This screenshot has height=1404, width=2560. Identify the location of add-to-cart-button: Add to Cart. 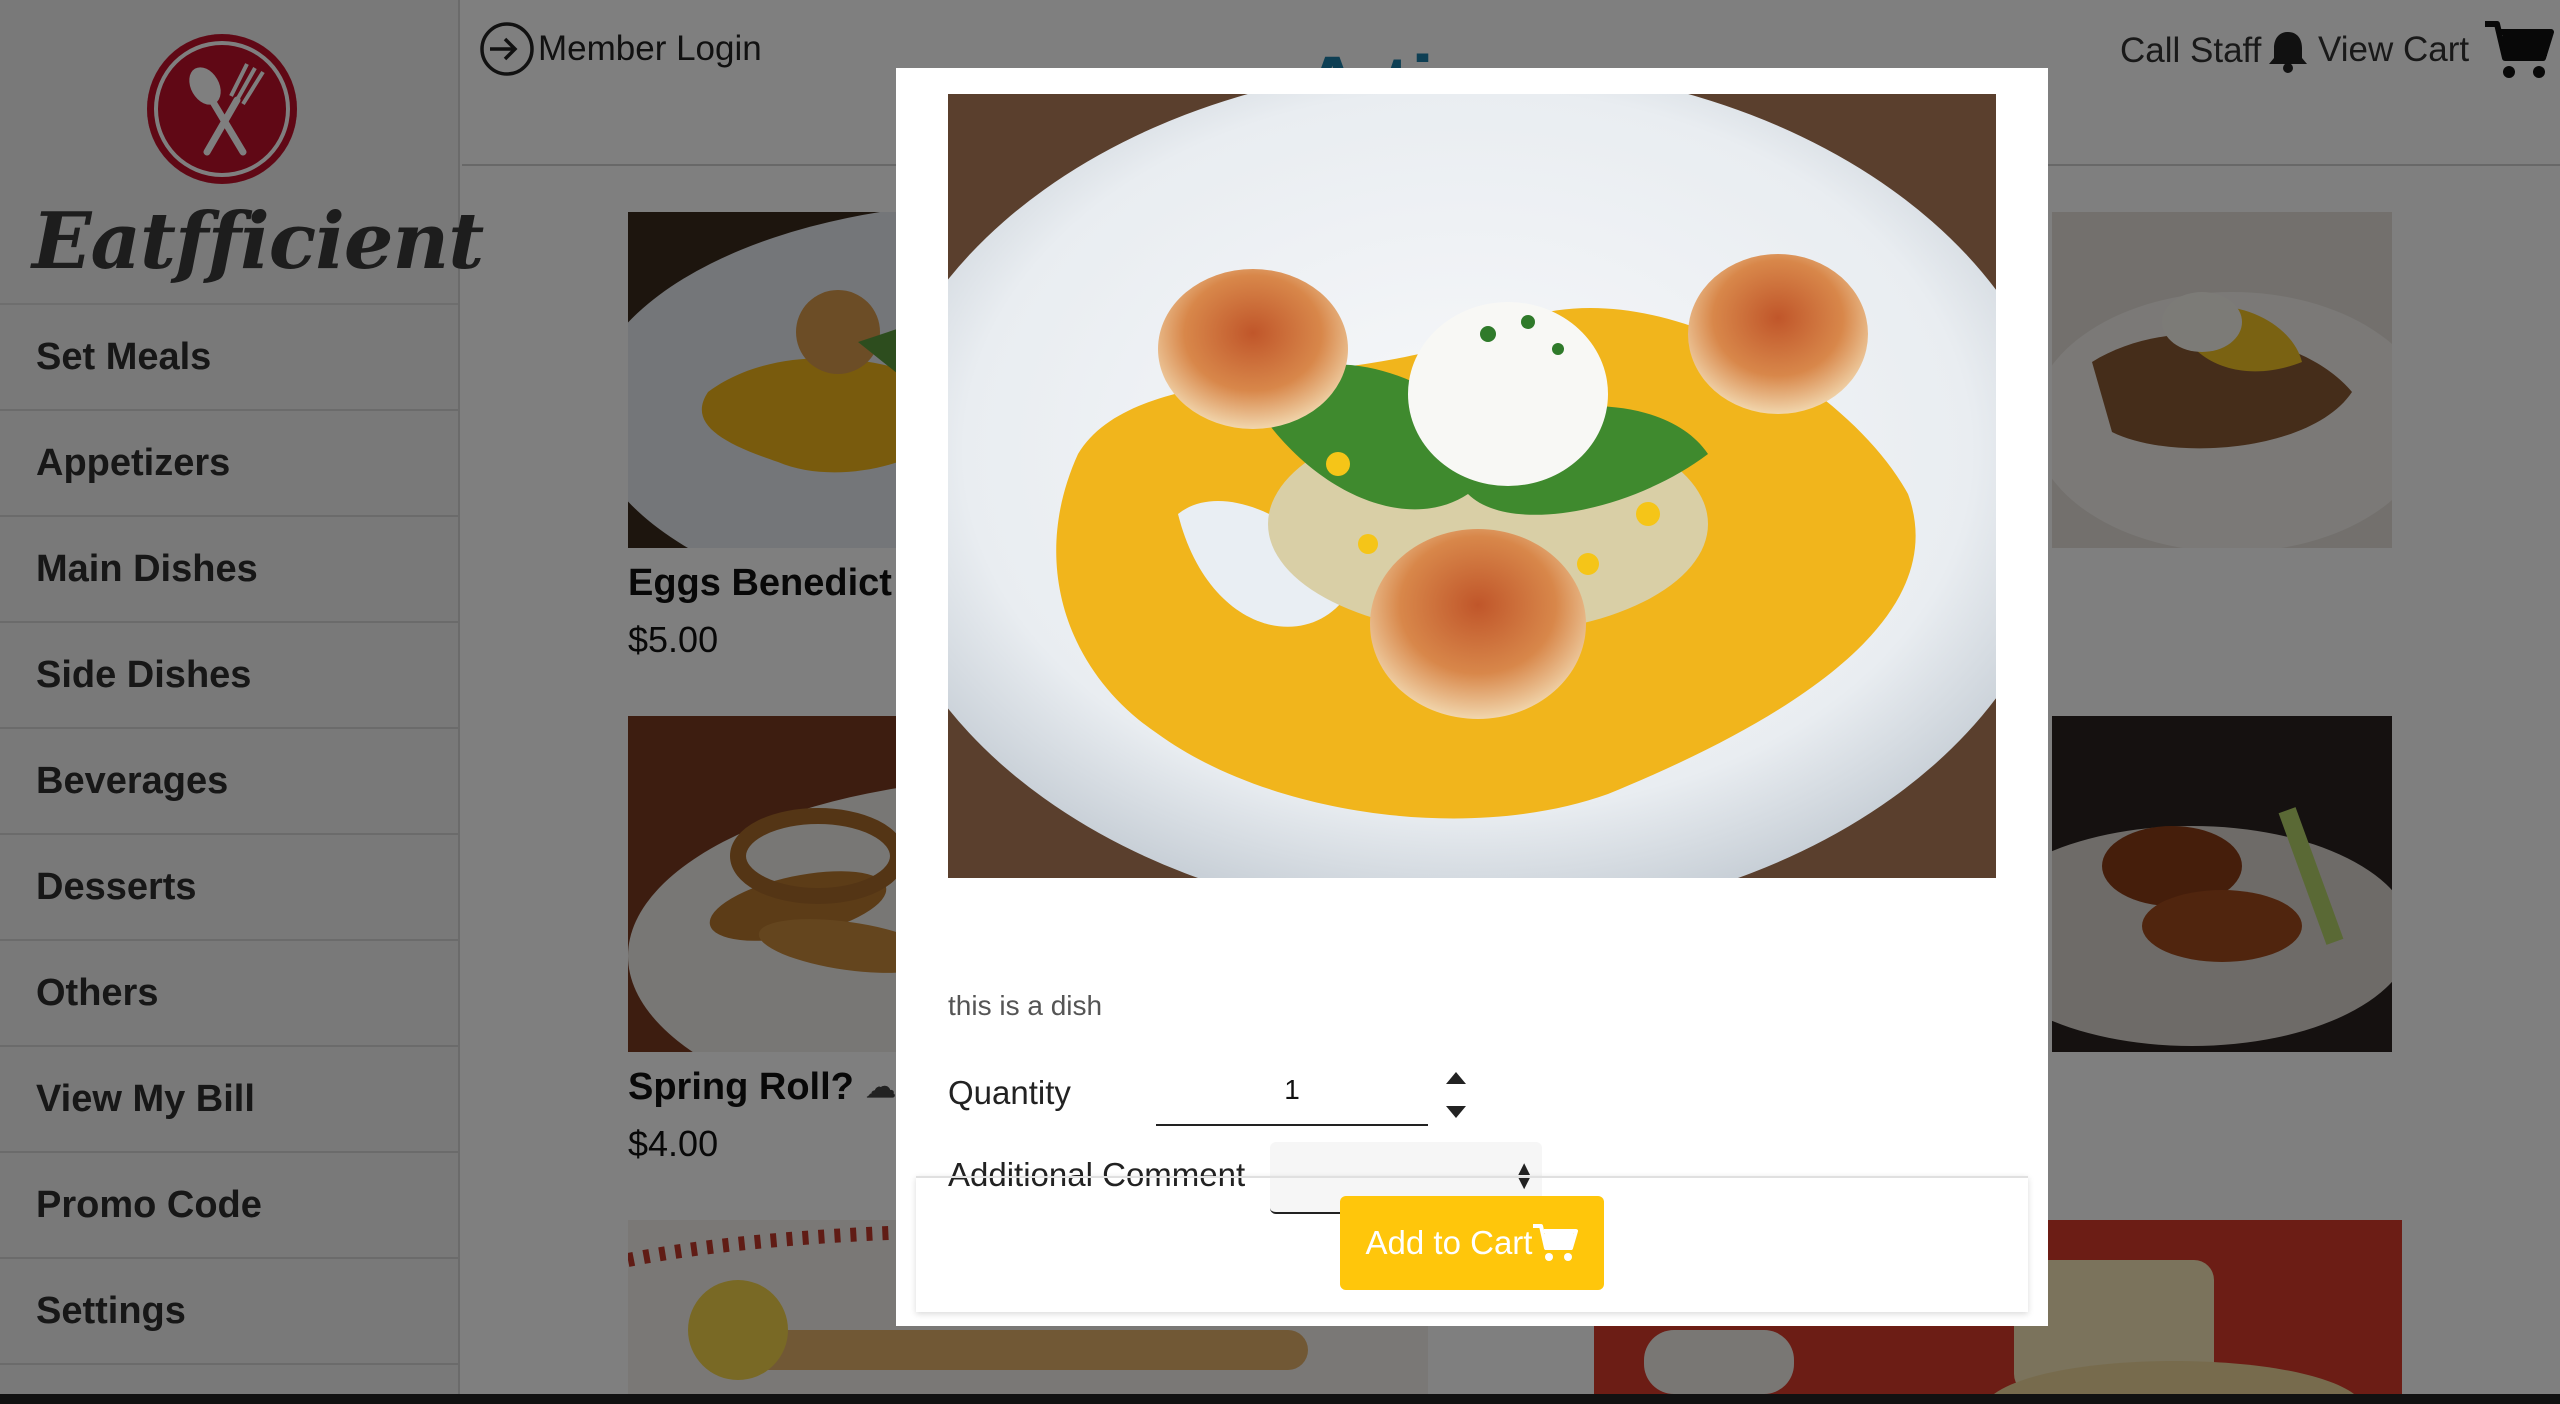
(1472, 1243).